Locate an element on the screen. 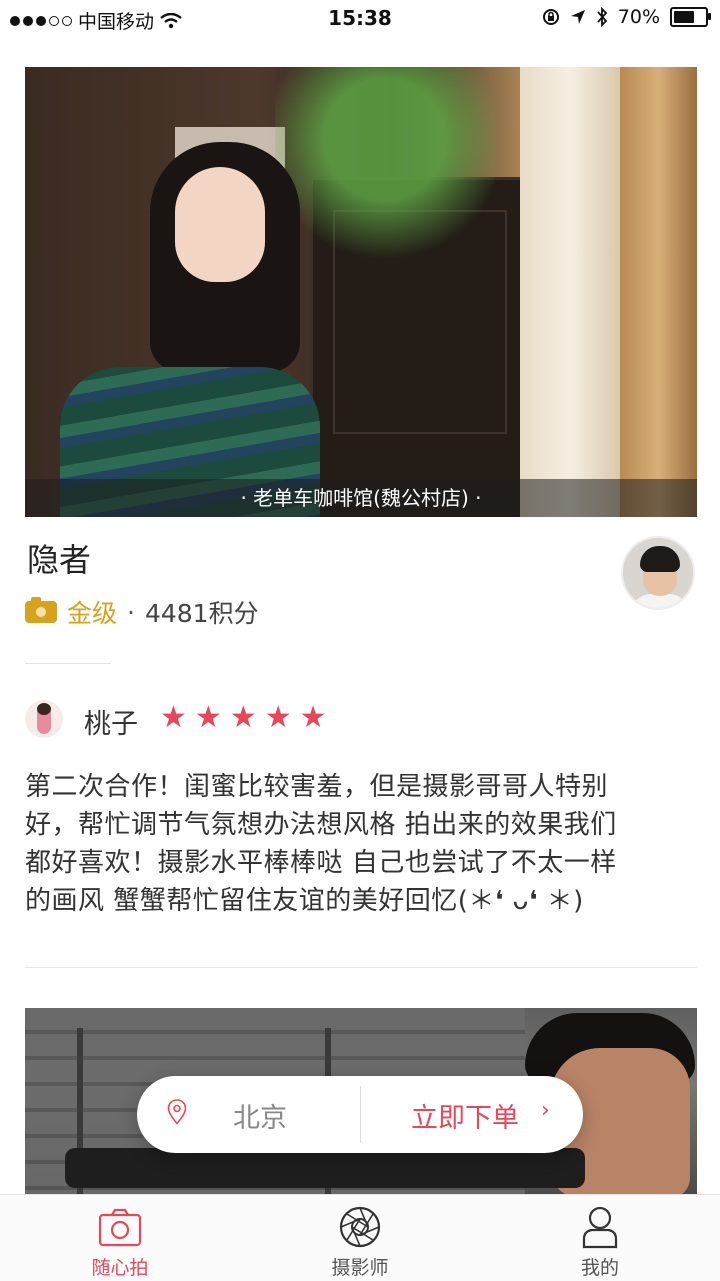 Image resolution: width=720 pixels, height=1281 pixels. order-now-button: 立即下单 is located at coordinates (465, 1115).